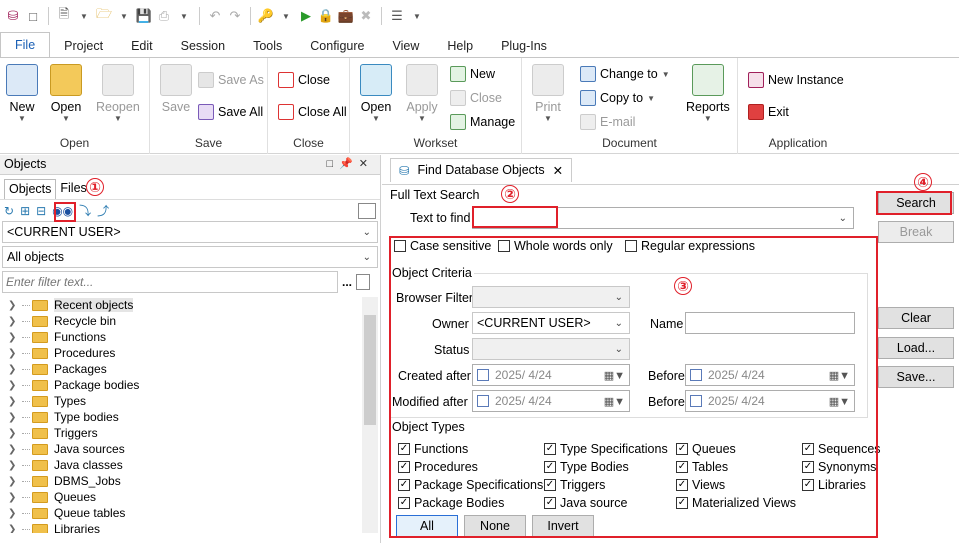 The height and width of the screenshot is (543, 959). What do you see at coordinates (346, 16) in the screenshot?
I see `bag-icon: 💼` at bounding box center [346, 16].